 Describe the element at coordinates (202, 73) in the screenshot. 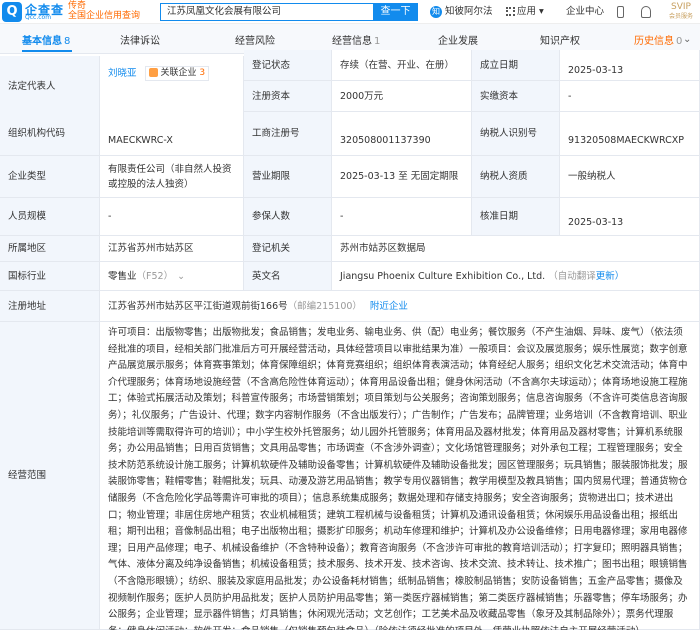

I see `related-count: 3` at that location.